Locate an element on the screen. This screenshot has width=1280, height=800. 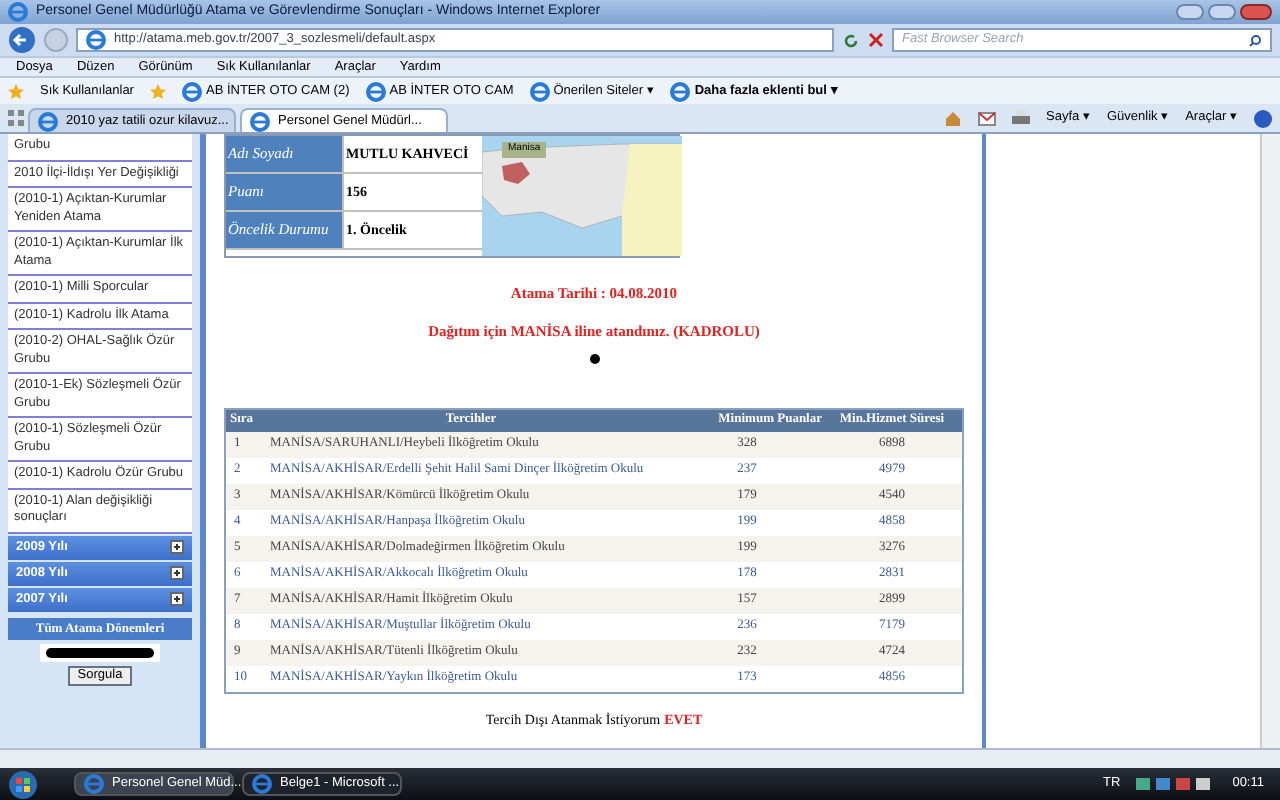
redaction-mark is located at coordinates (100, 653).